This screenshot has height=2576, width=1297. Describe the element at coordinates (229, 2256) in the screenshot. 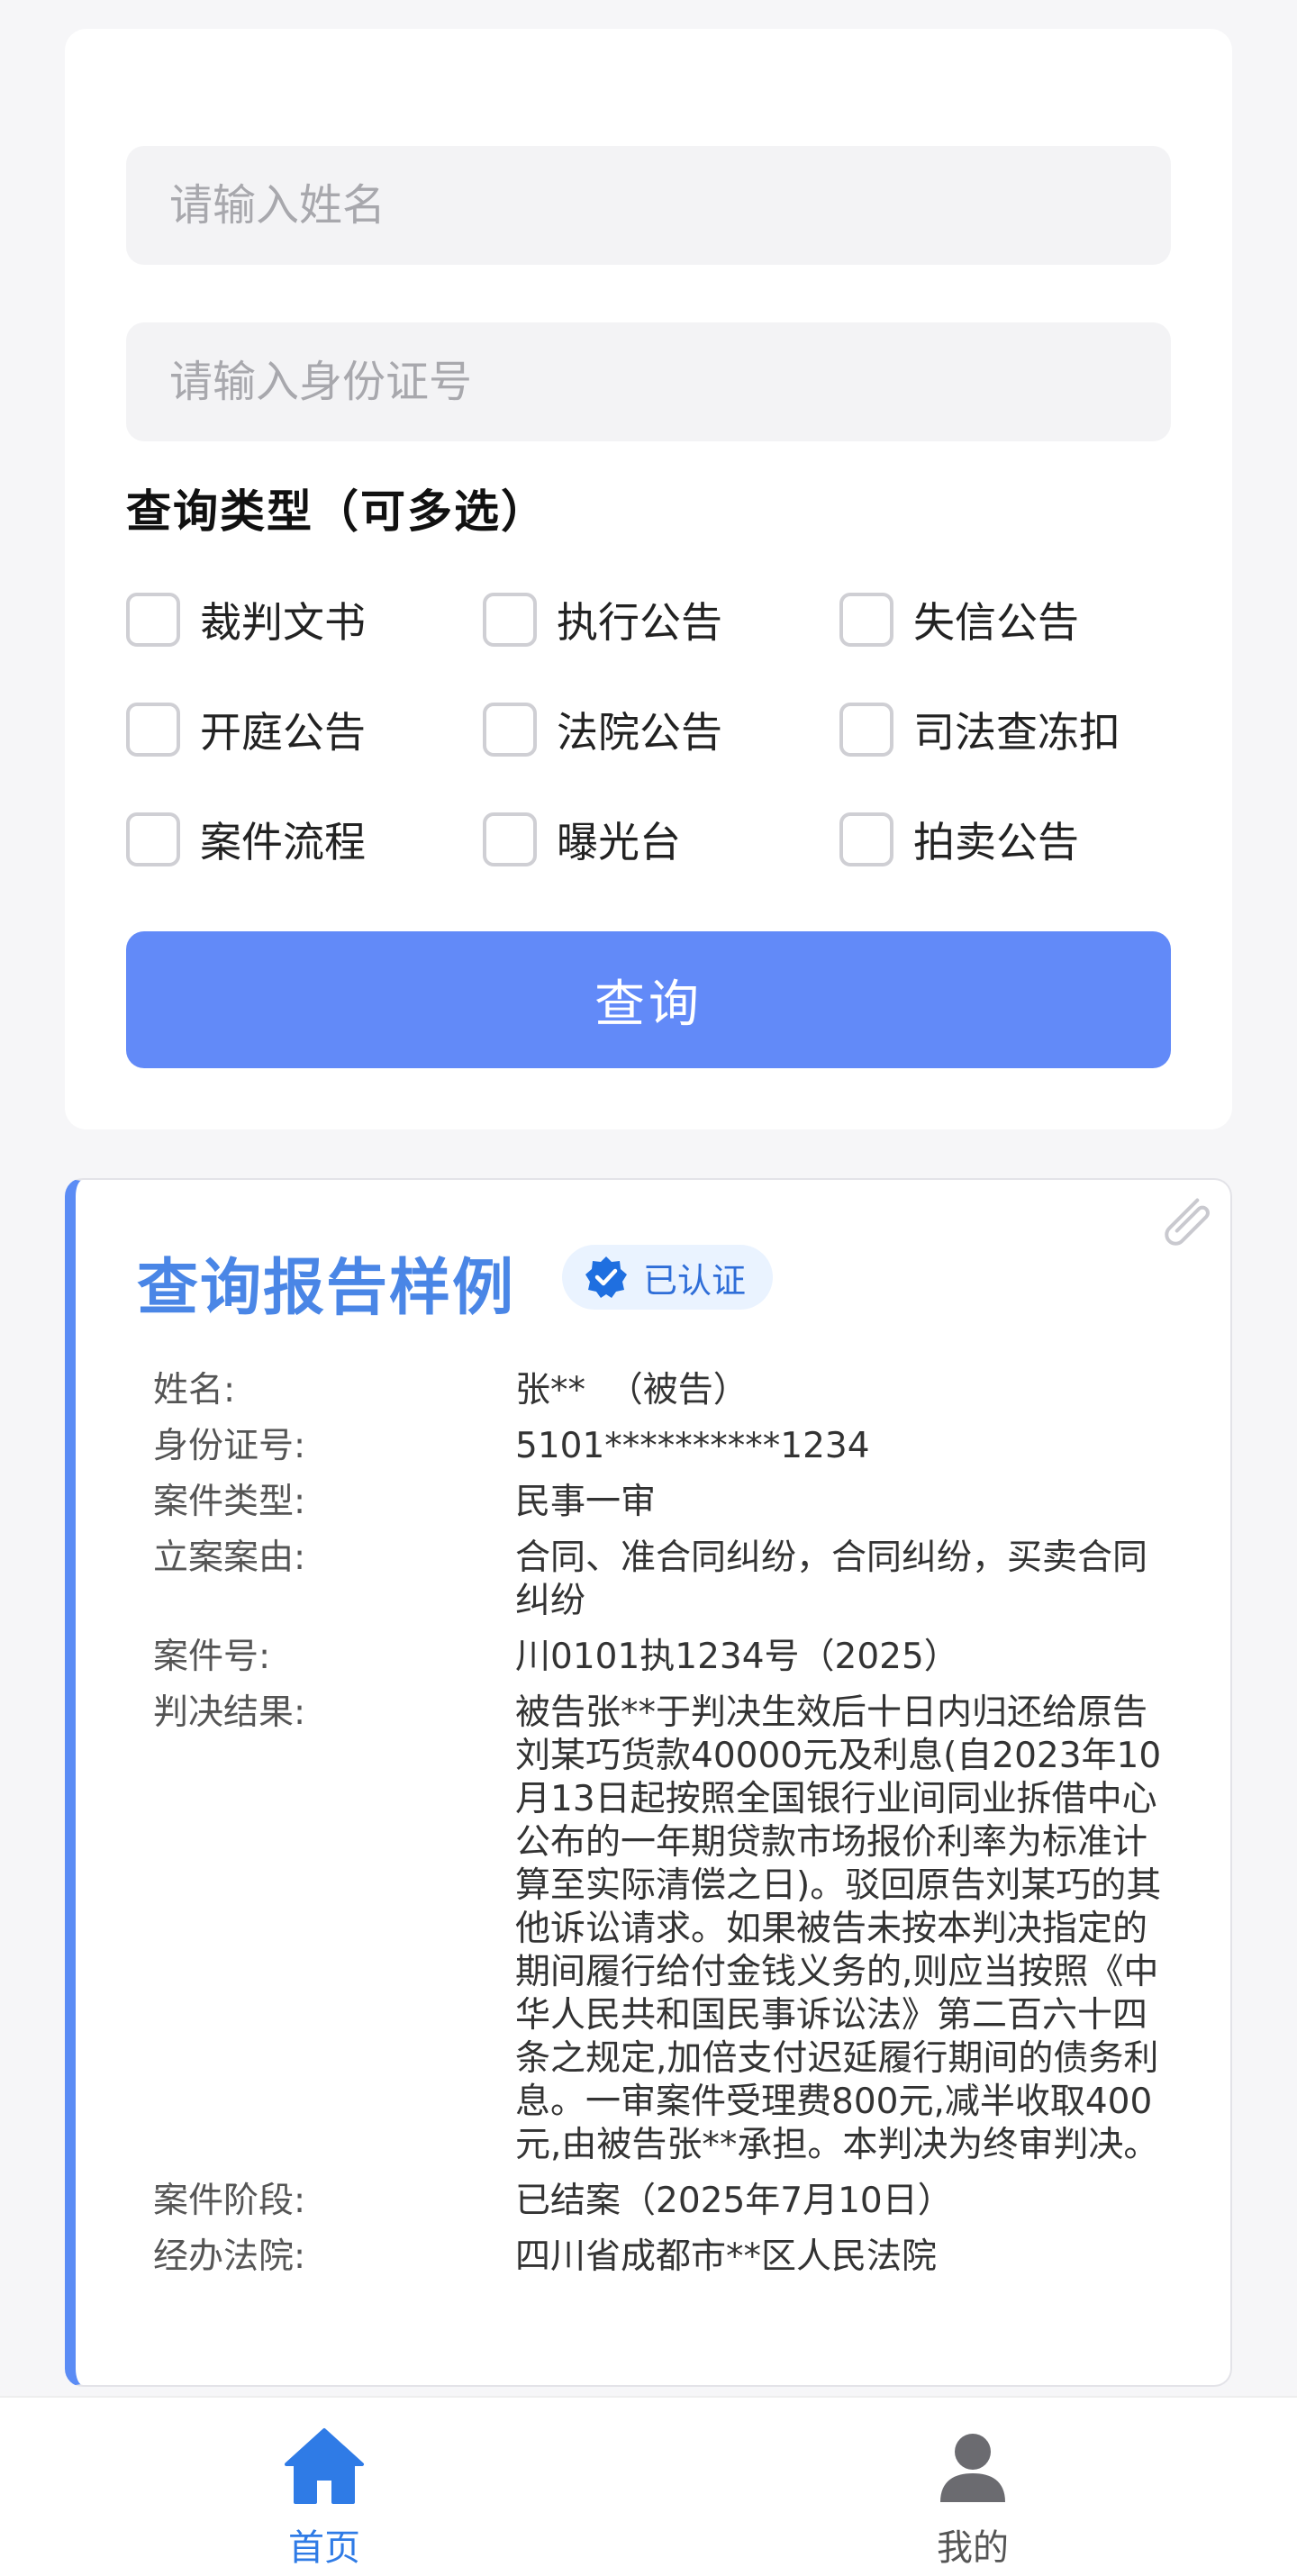

I see `field-label: 经办法院:` at that location.